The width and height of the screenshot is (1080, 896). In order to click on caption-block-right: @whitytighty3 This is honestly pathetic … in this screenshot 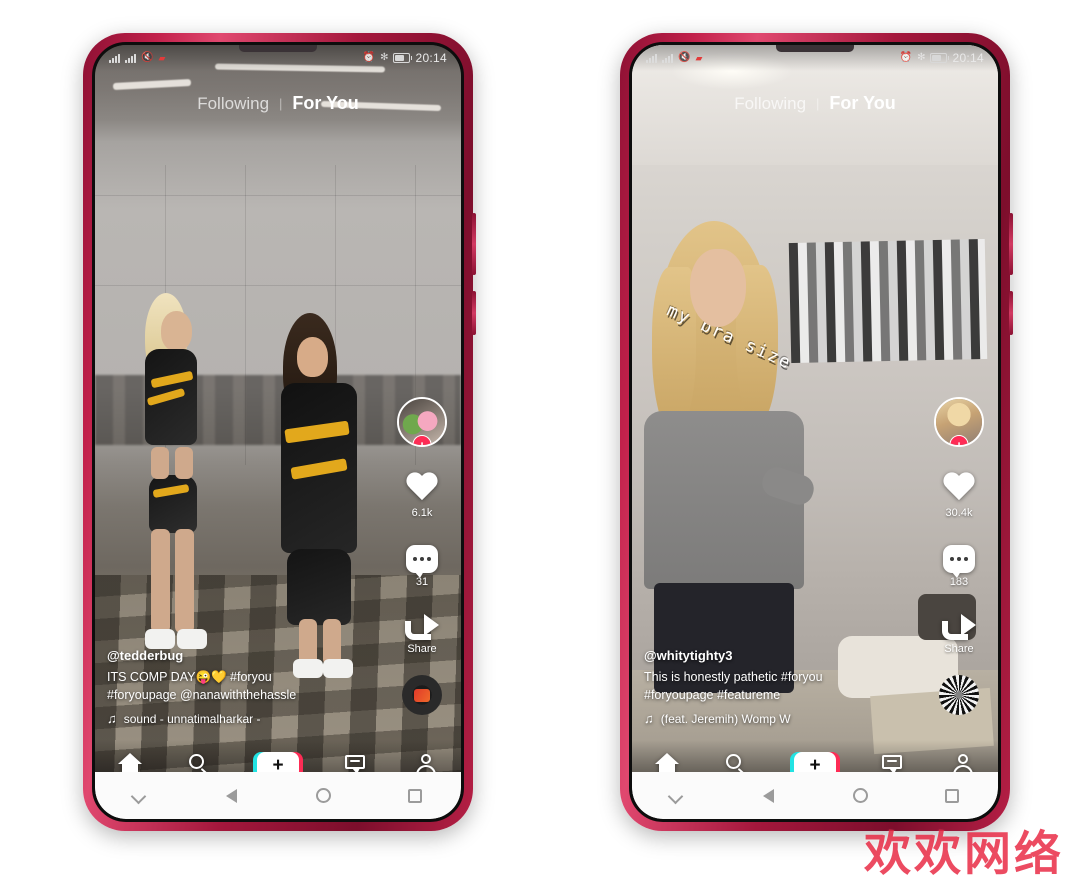, I will do `click(769, 687)`.